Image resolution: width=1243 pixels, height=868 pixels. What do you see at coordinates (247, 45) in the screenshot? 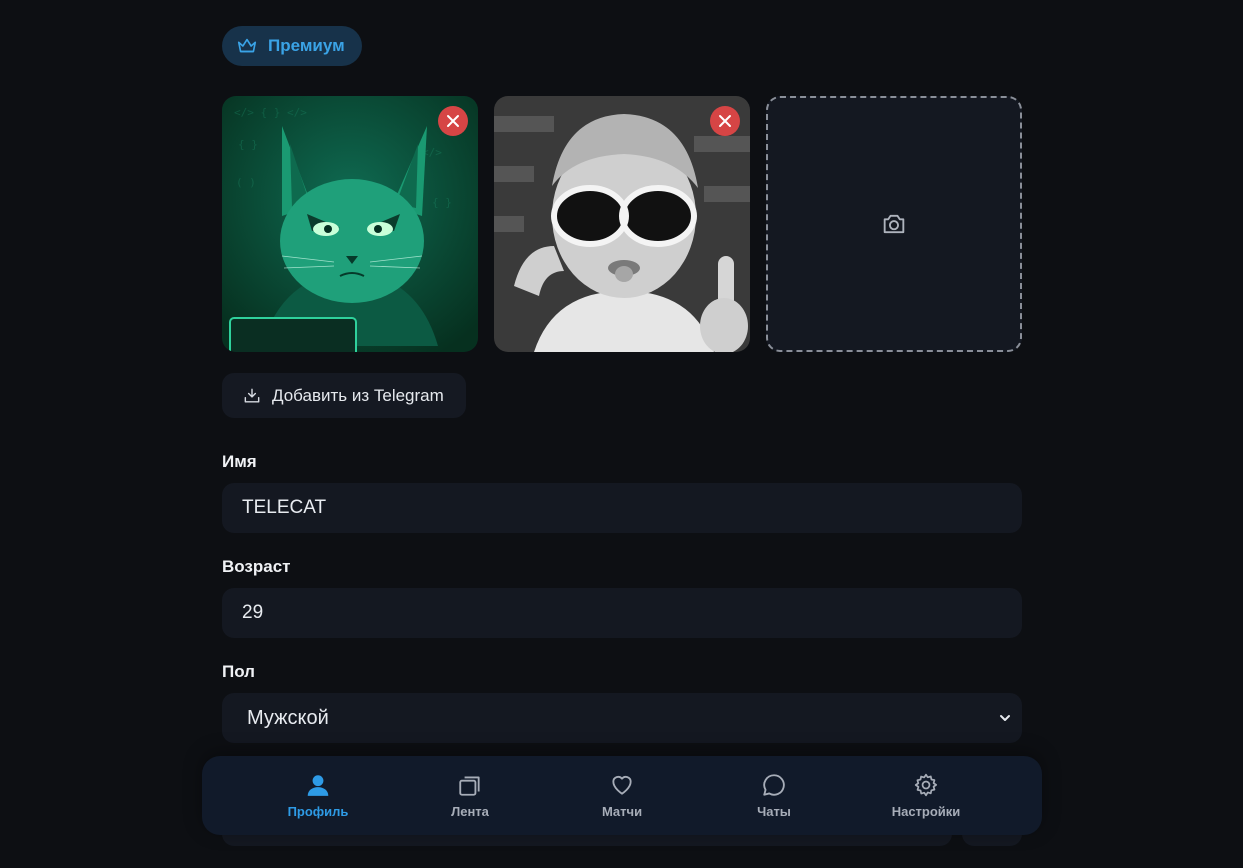
I see `crown-icon` at bounding box center [247, 45].